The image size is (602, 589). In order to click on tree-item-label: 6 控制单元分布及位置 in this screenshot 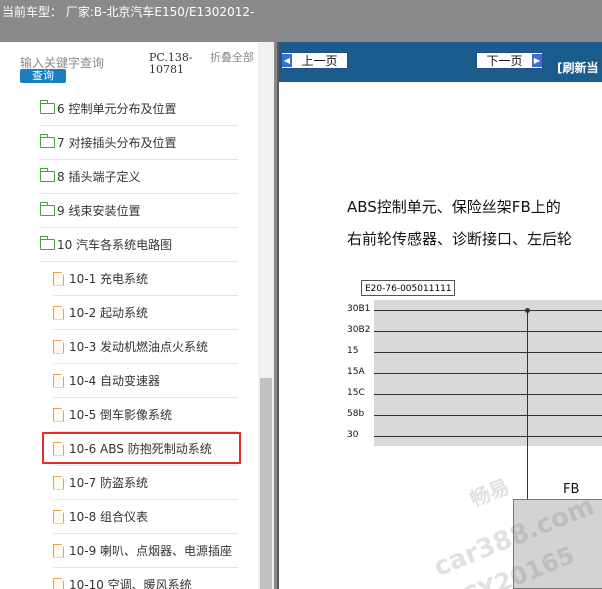, I will do `click(117, 109)`.